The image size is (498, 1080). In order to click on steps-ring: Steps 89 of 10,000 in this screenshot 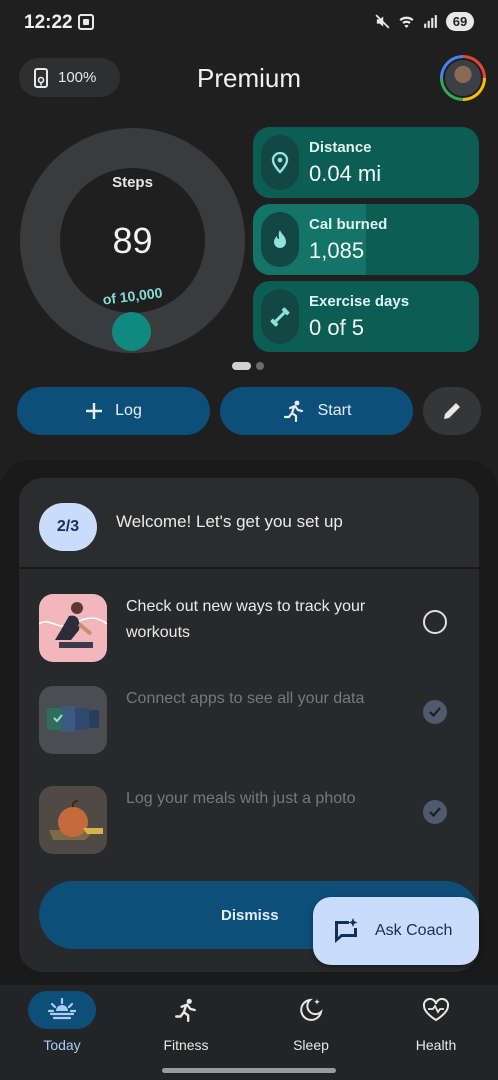, I will do `click(132, 240)`.